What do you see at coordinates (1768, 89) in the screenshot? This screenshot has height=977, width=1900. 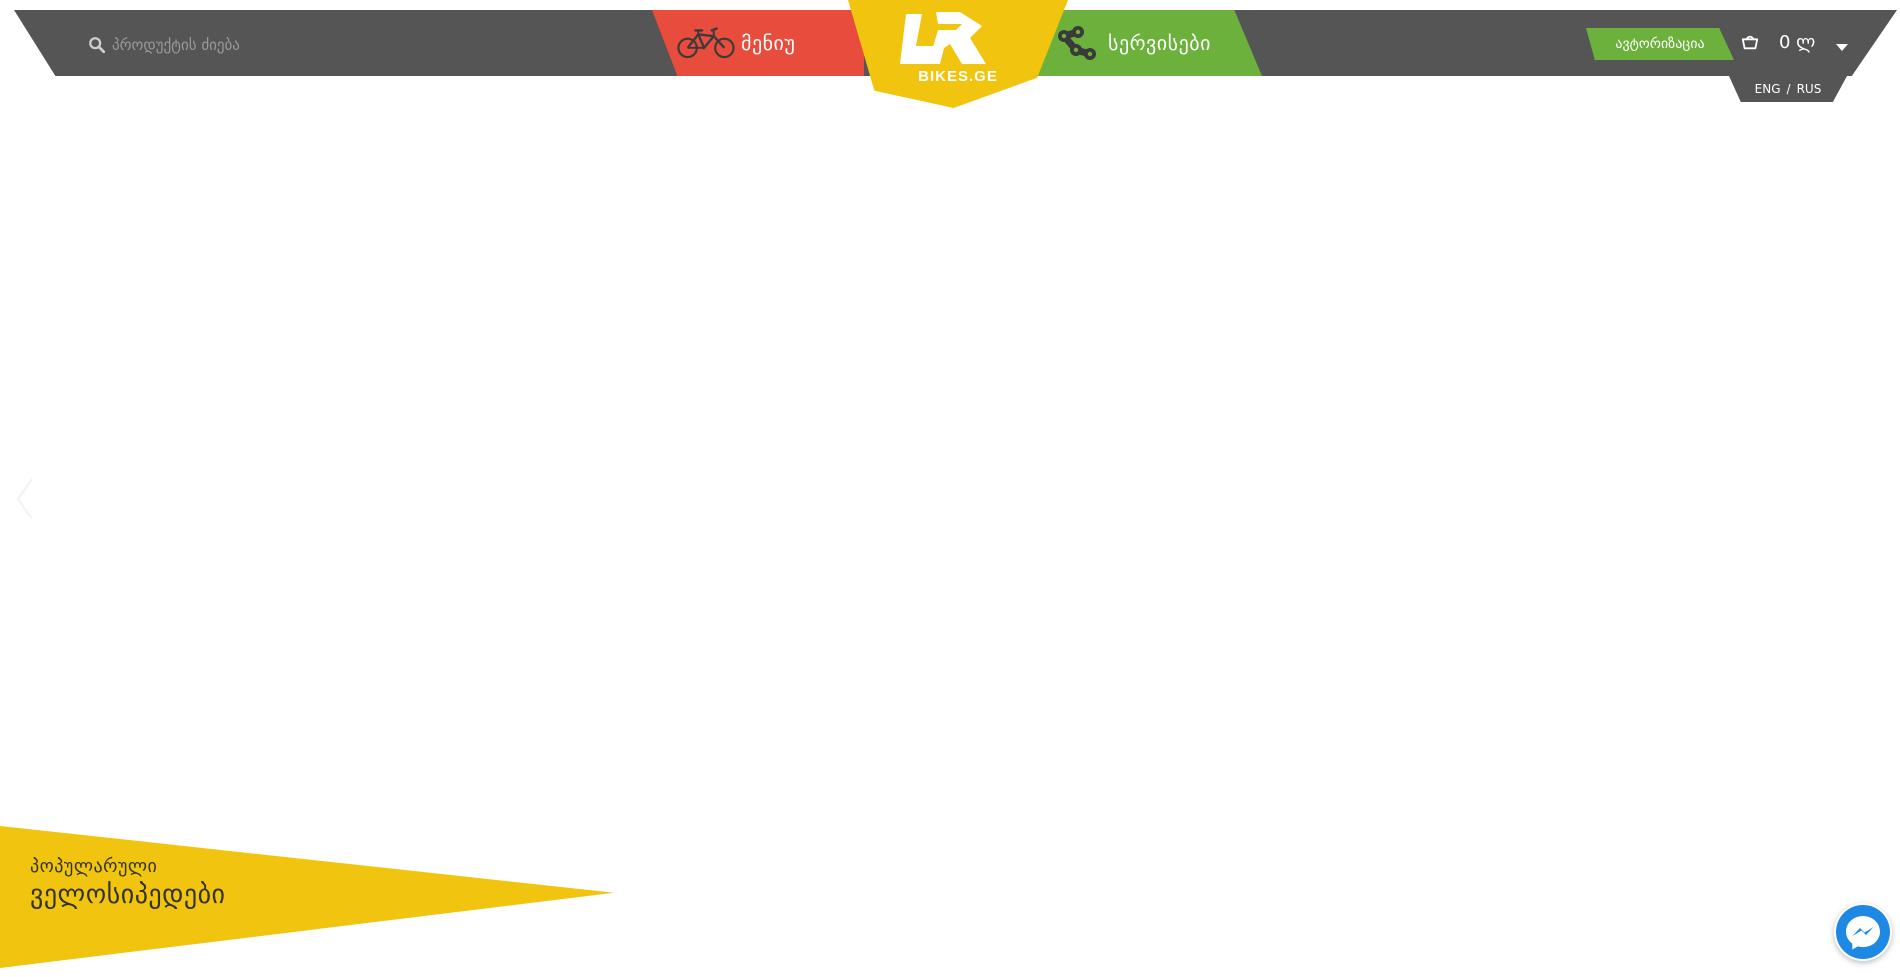 I see `language-eng: ENG` at bounding box center [1768, 89].